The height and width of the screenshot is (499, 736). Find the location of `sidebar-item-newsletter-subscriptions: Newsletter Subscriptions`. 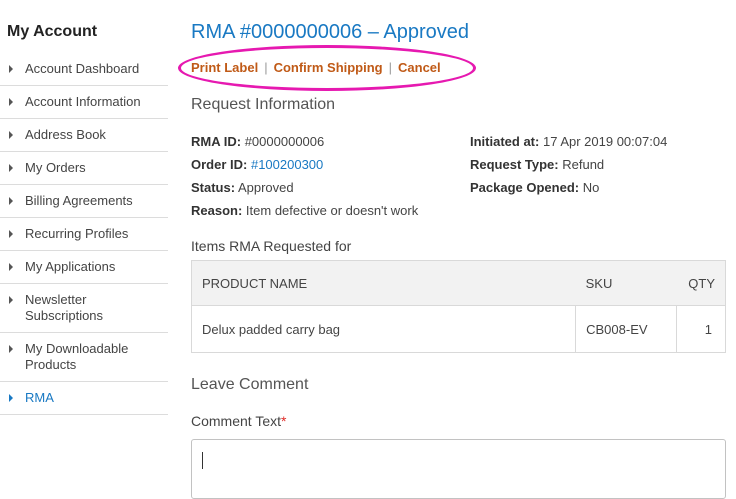

sidebar-item-newsletter-subscriptions: Newsletter Subscriptions is located at coordinates (84, 308).